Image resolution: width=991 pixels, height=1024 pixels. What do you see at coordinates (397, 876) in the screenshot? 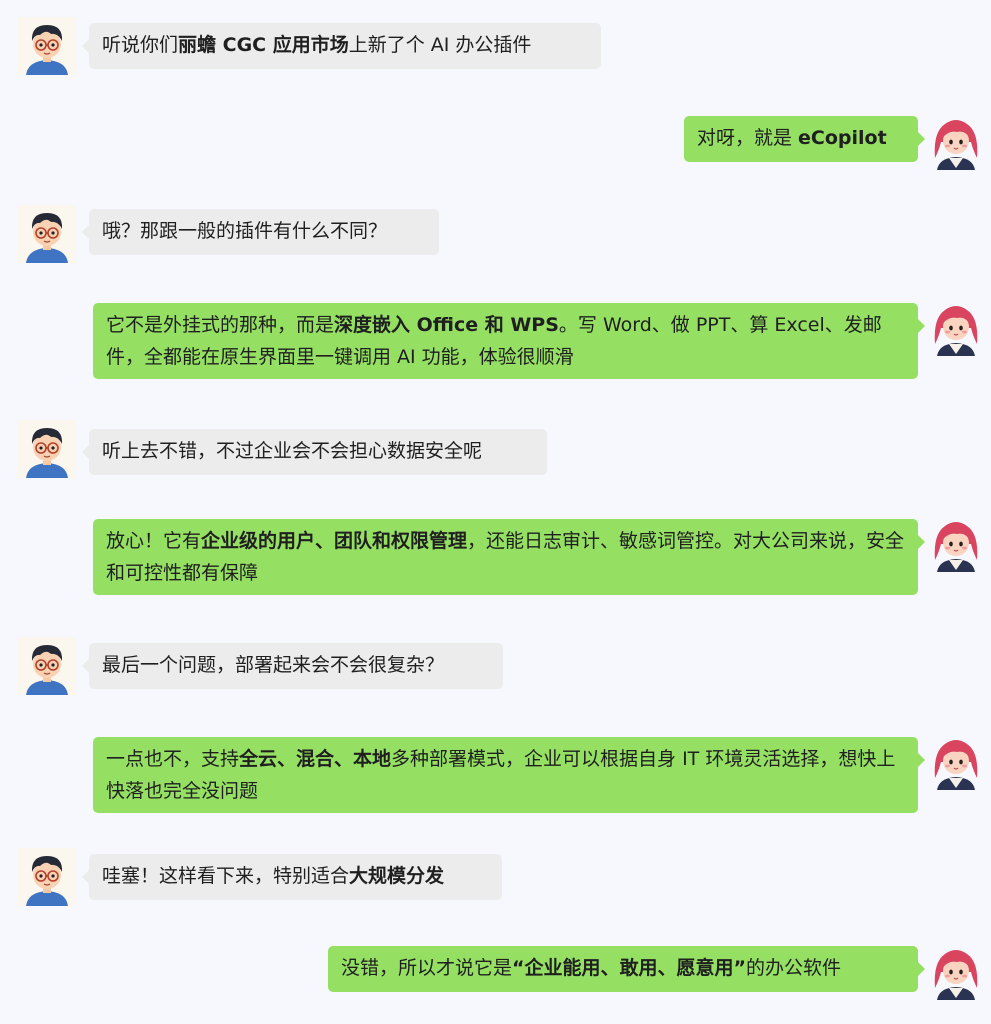
I see `message-highlight-text: 大规模分发` at bounding box center [397, 876].